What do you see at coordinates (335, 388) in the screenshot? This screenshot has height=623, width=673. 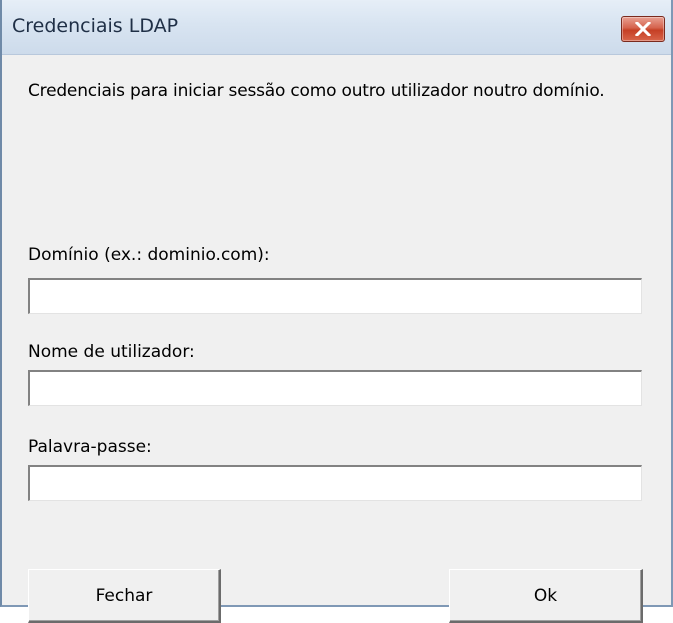 I see `username-input` at bounding box center [335, 388].